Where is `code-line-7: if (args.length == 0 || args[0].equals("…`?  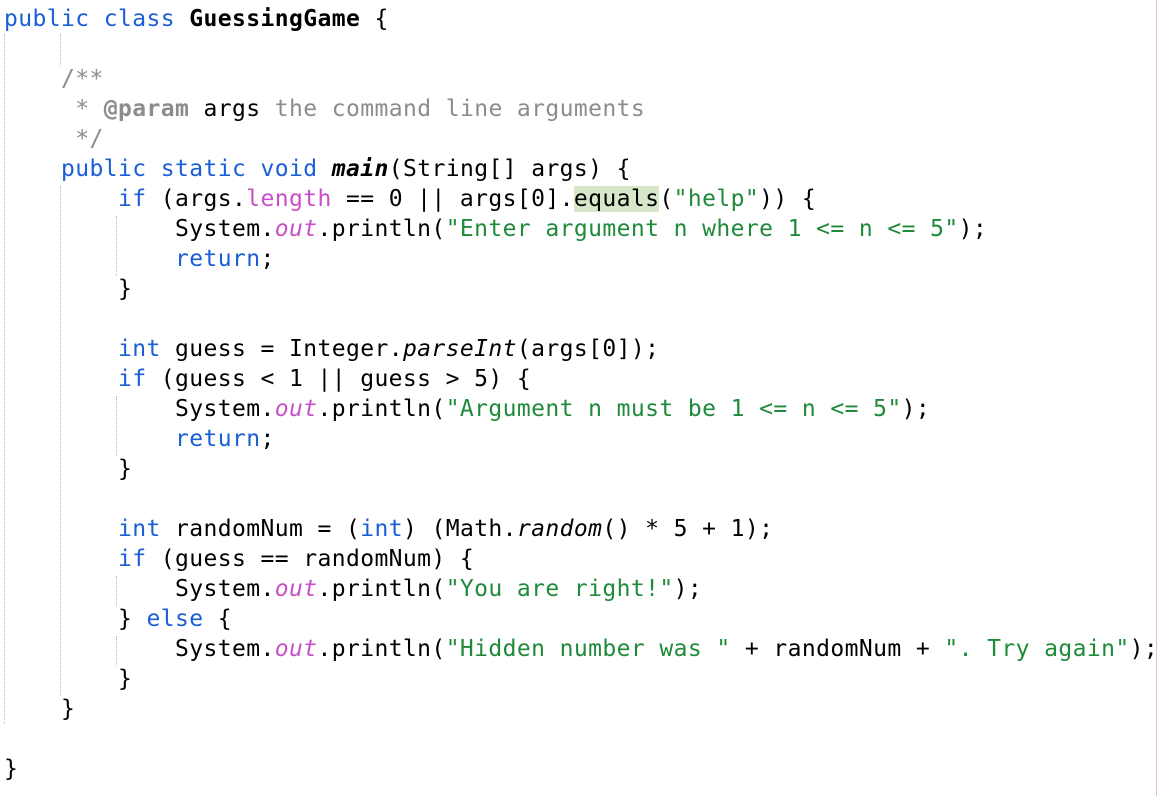
code-line-7: if (args.length == 0 || args[0].equals("… is located at coordinates (410, 199).